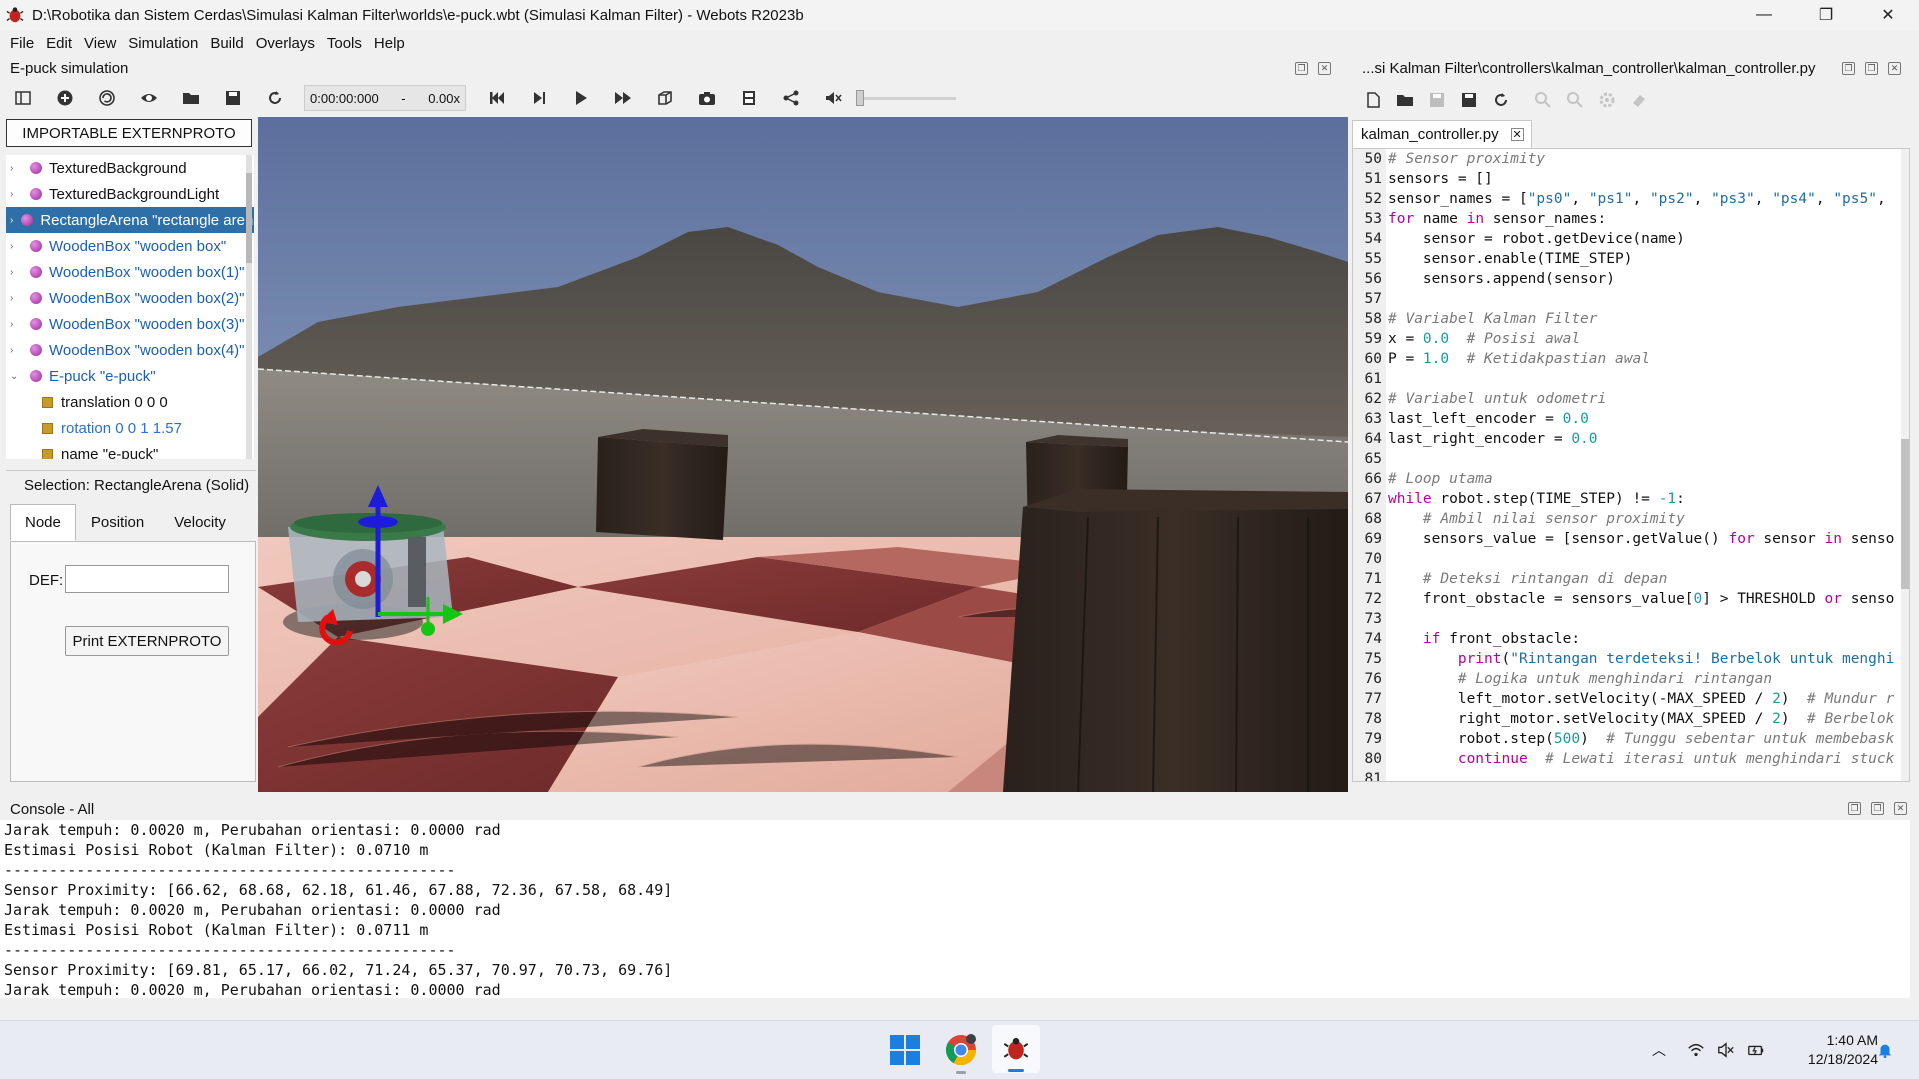 This screenshot has width=1919, height=1079. Describe the element at coordinates (233, 98) in the screenshot. I see `save-world-button` at that location.